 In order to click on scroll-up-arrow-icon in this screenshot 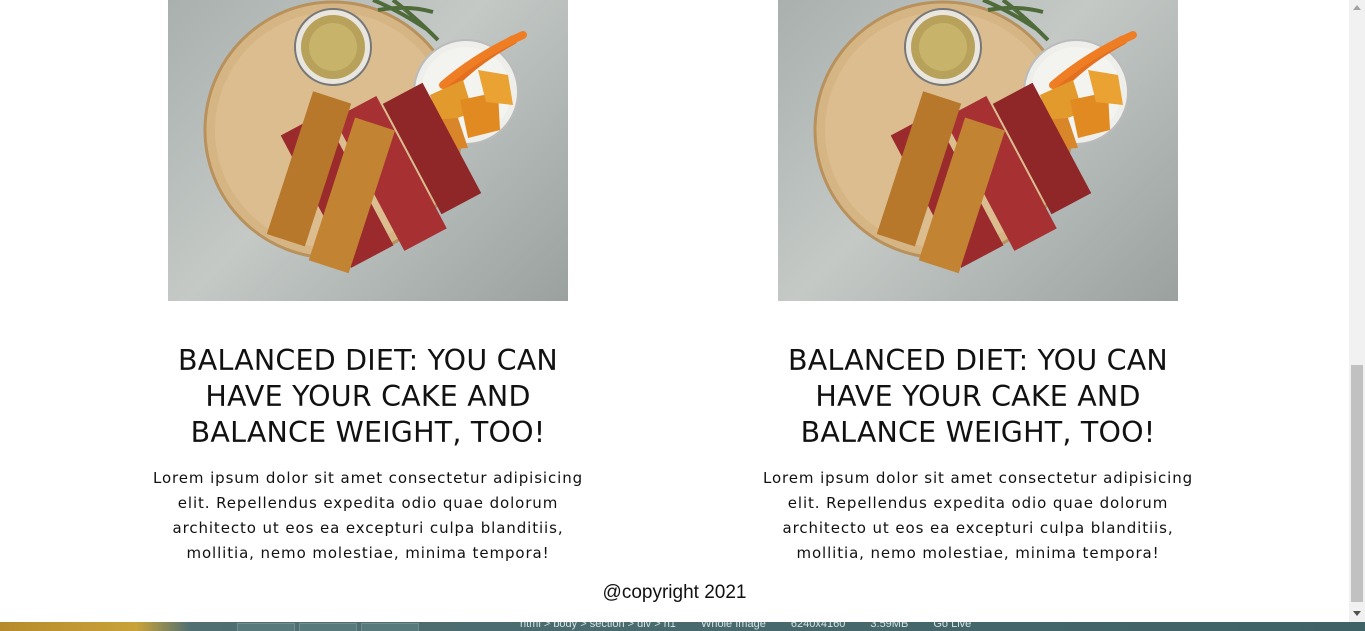, I will do `click(1357, 8)`.